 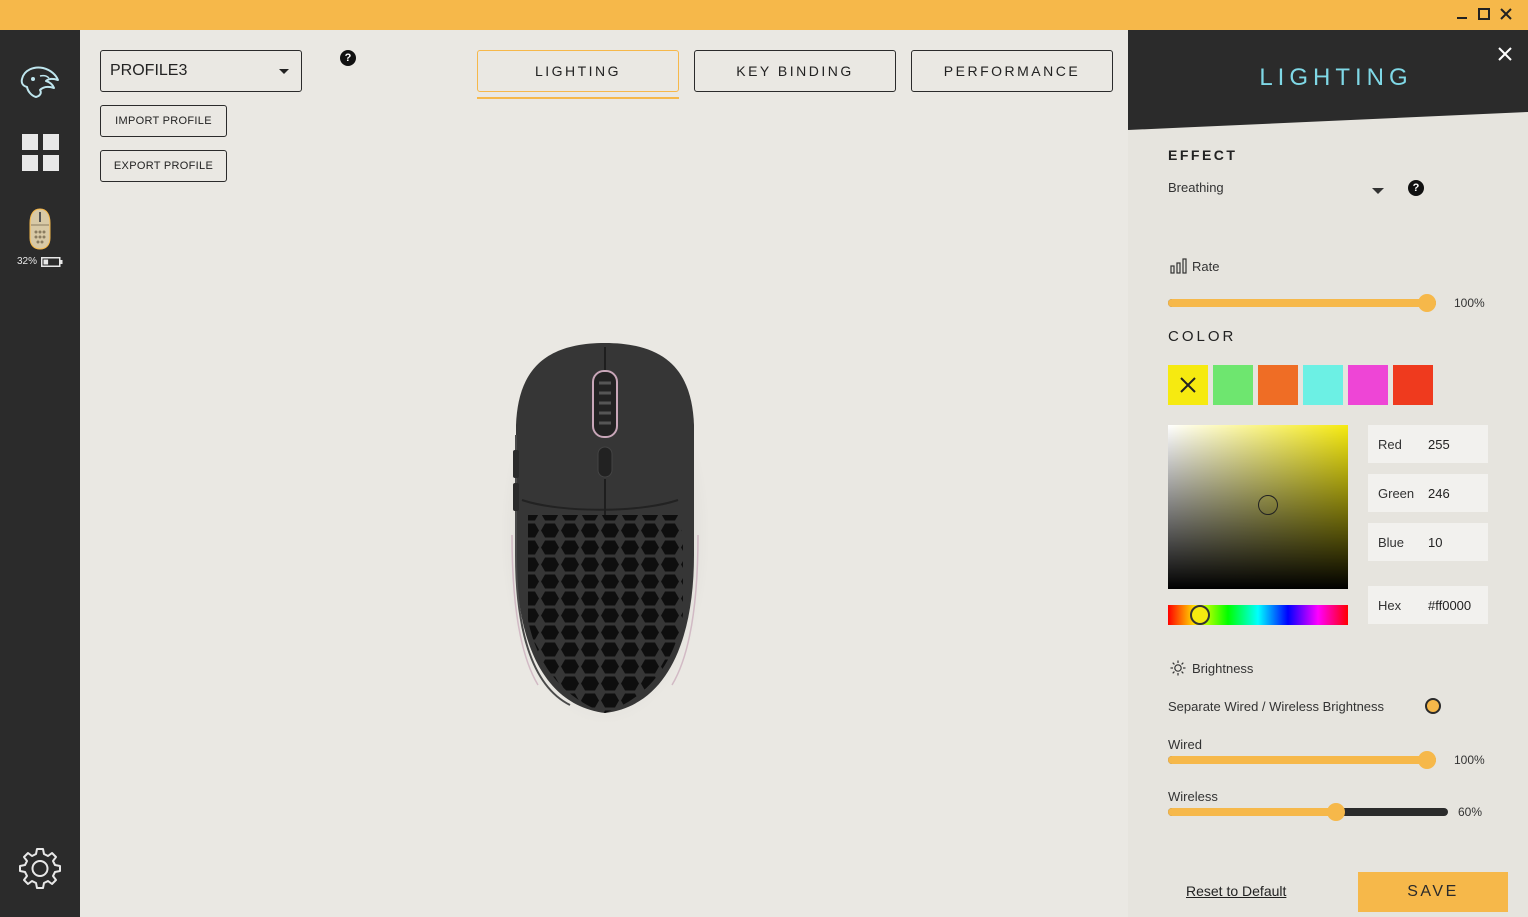 I want to click on device-button: 32%, so click(x=40, y=237).